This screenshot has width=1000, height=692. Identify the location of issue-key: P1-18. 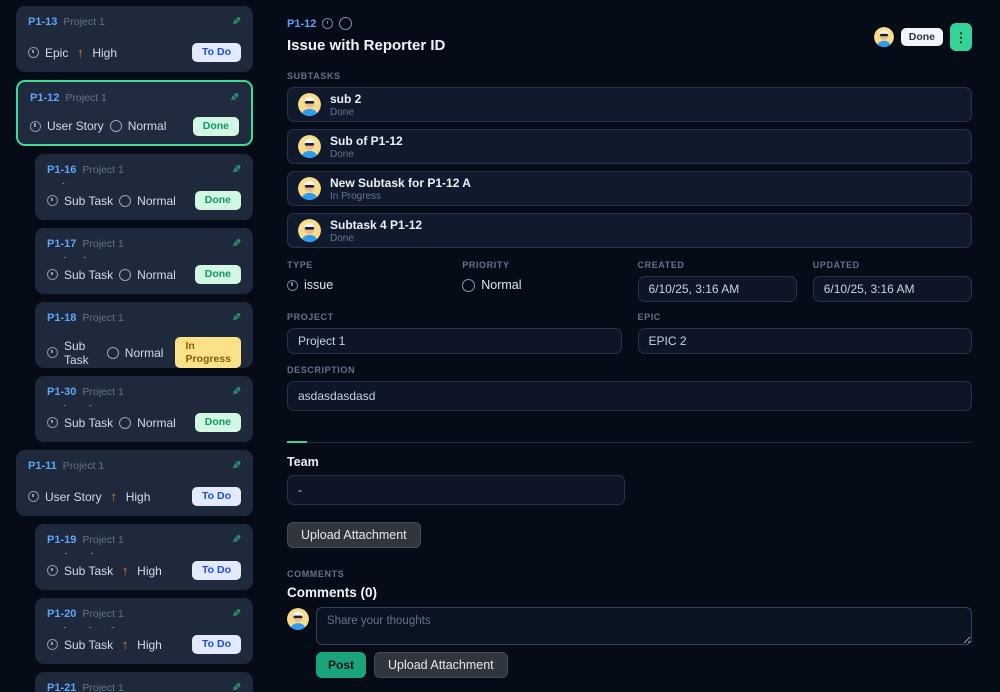
(62, 318).